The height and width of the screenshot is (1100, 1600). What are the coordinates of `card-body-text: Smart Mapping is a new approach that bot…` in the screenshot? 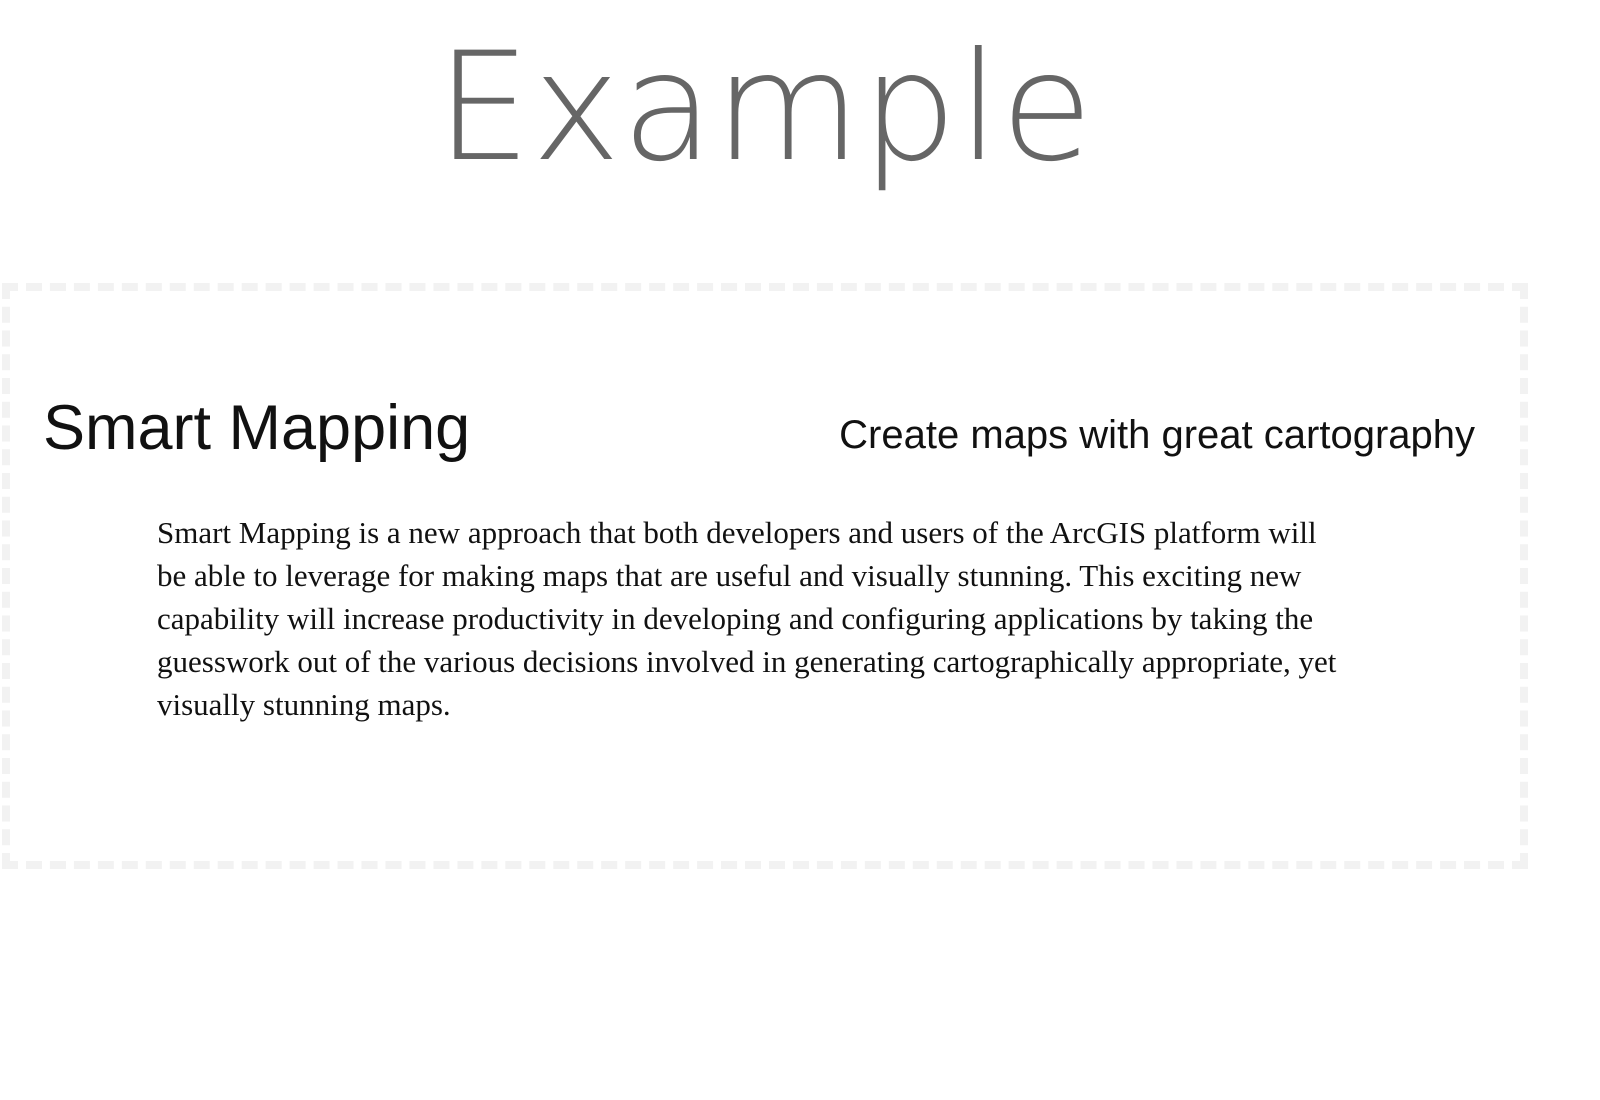 It's located at (747, 618).